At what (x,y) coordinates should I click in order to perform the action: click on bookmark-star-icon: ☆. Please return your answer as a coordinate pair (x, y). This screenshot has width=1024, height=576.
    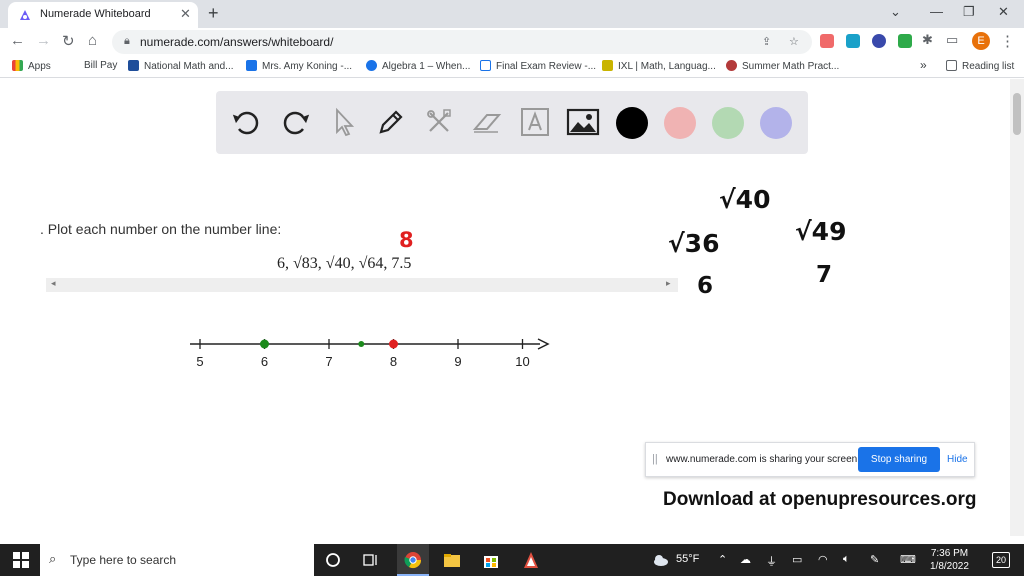
    Looking at the image, I should click on (794, 41).